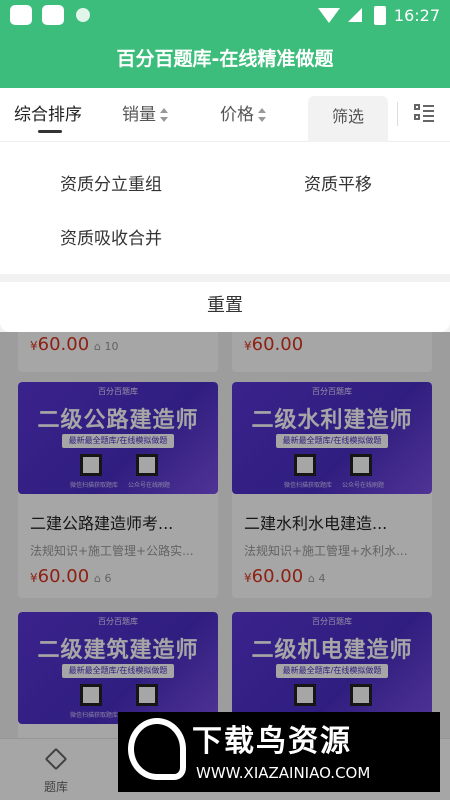 This screenshot has width=450, height=800. What do you see at coordinates (111, 182) in the screenshot?
I see `filter-option-split: 资质分立重组` at bounding box center [111, 182].